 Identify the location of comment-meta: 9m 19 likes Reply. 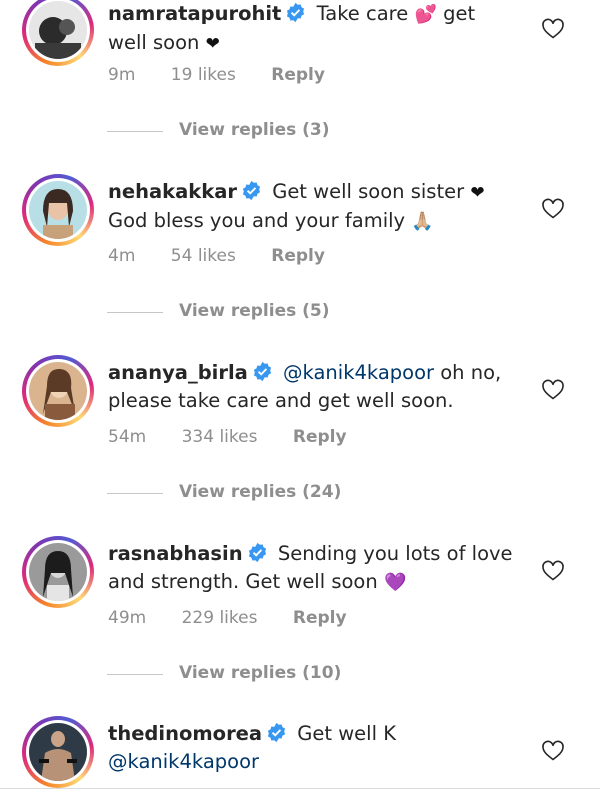
(231, 75).